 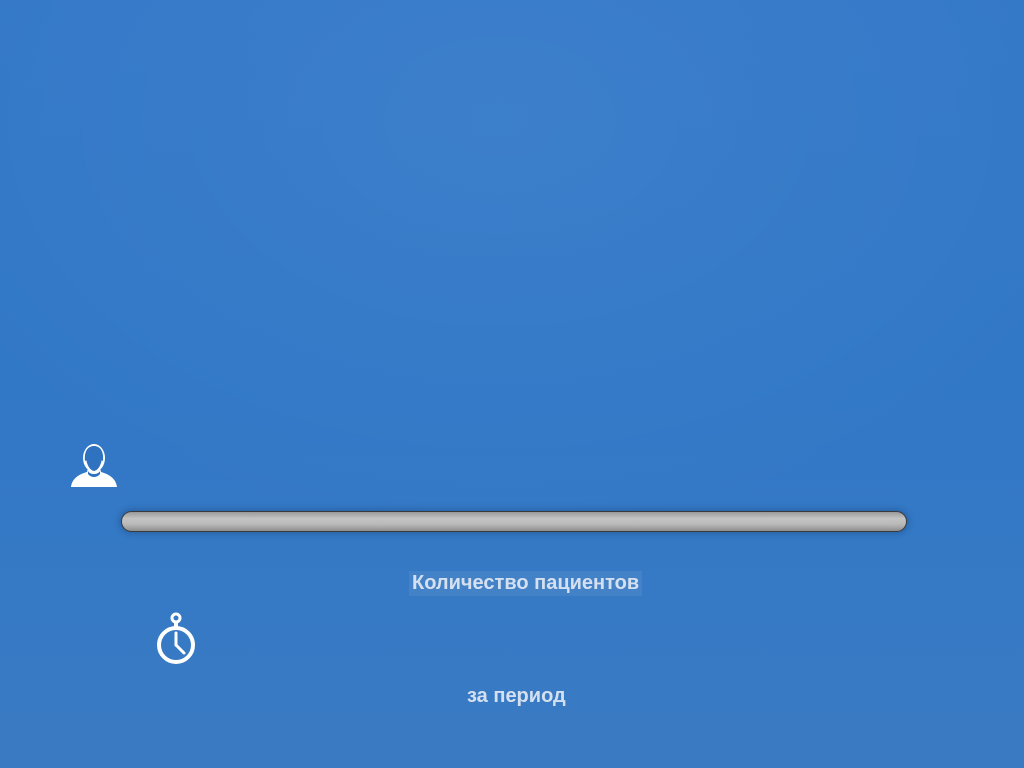 I want to click on patient-count-label: Количество пациентов, so click(x=526, y=583).